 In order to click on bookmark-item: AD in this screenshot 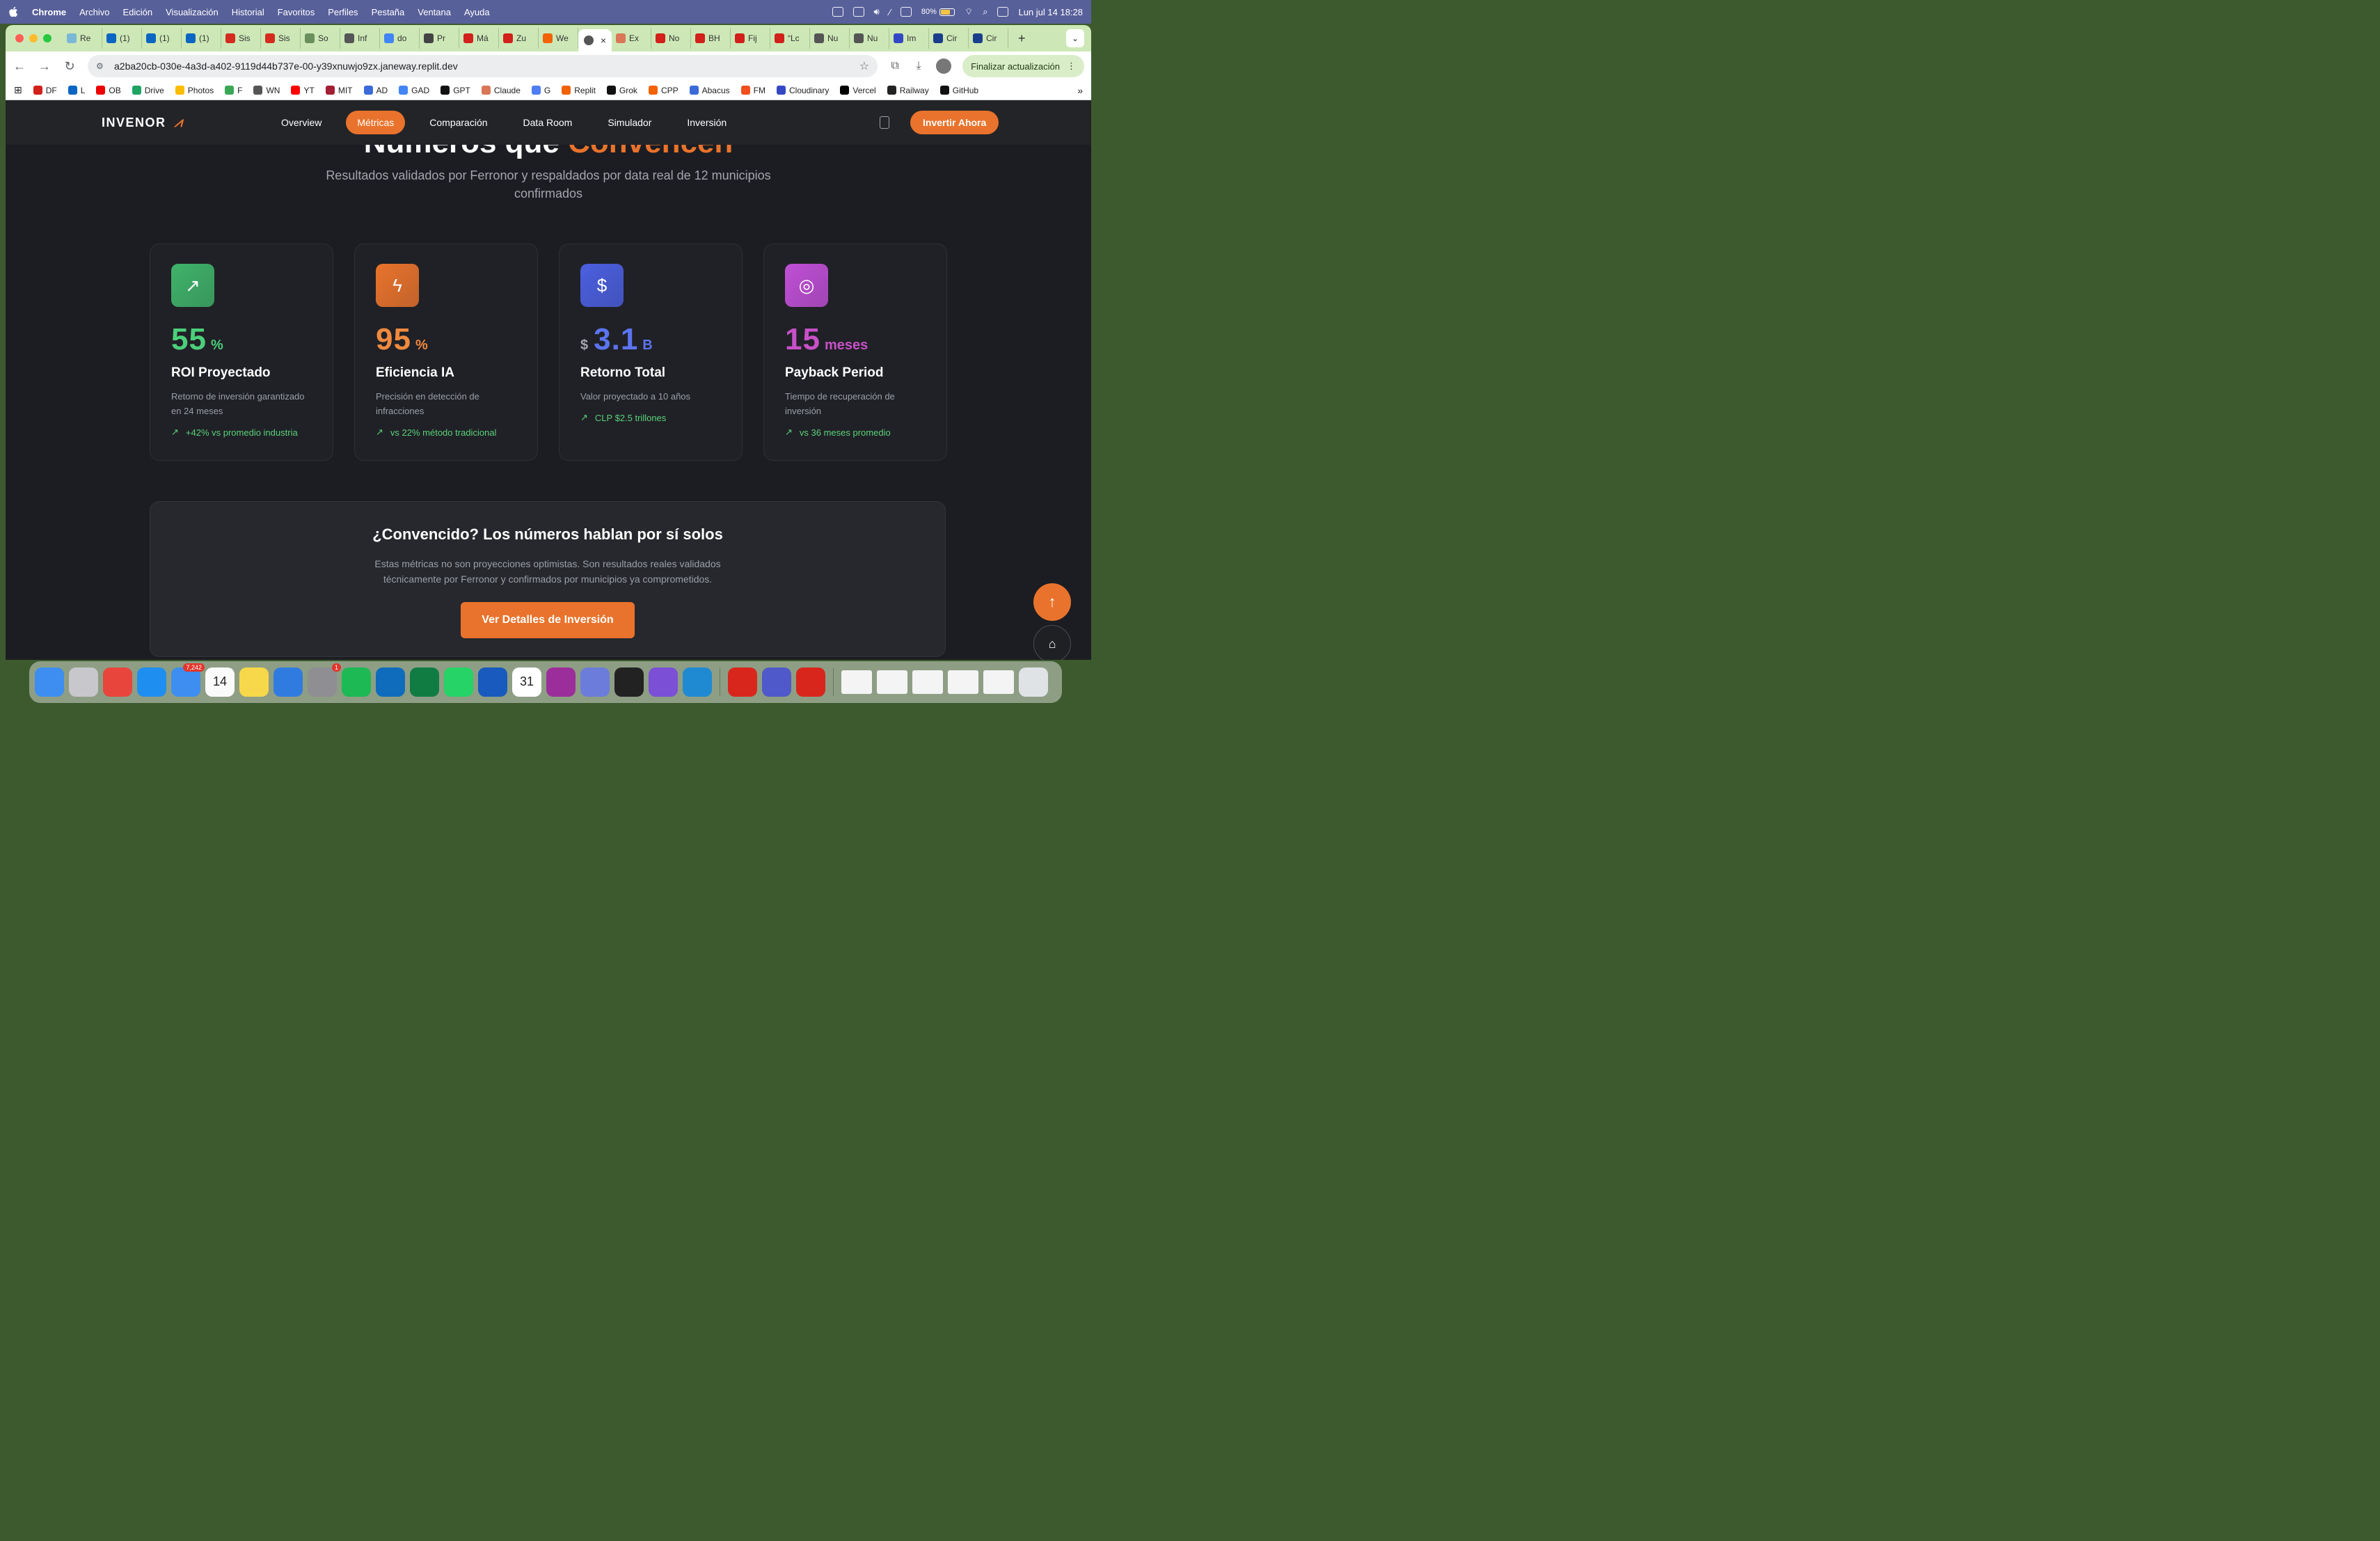, I will do `click(376, 90)`.